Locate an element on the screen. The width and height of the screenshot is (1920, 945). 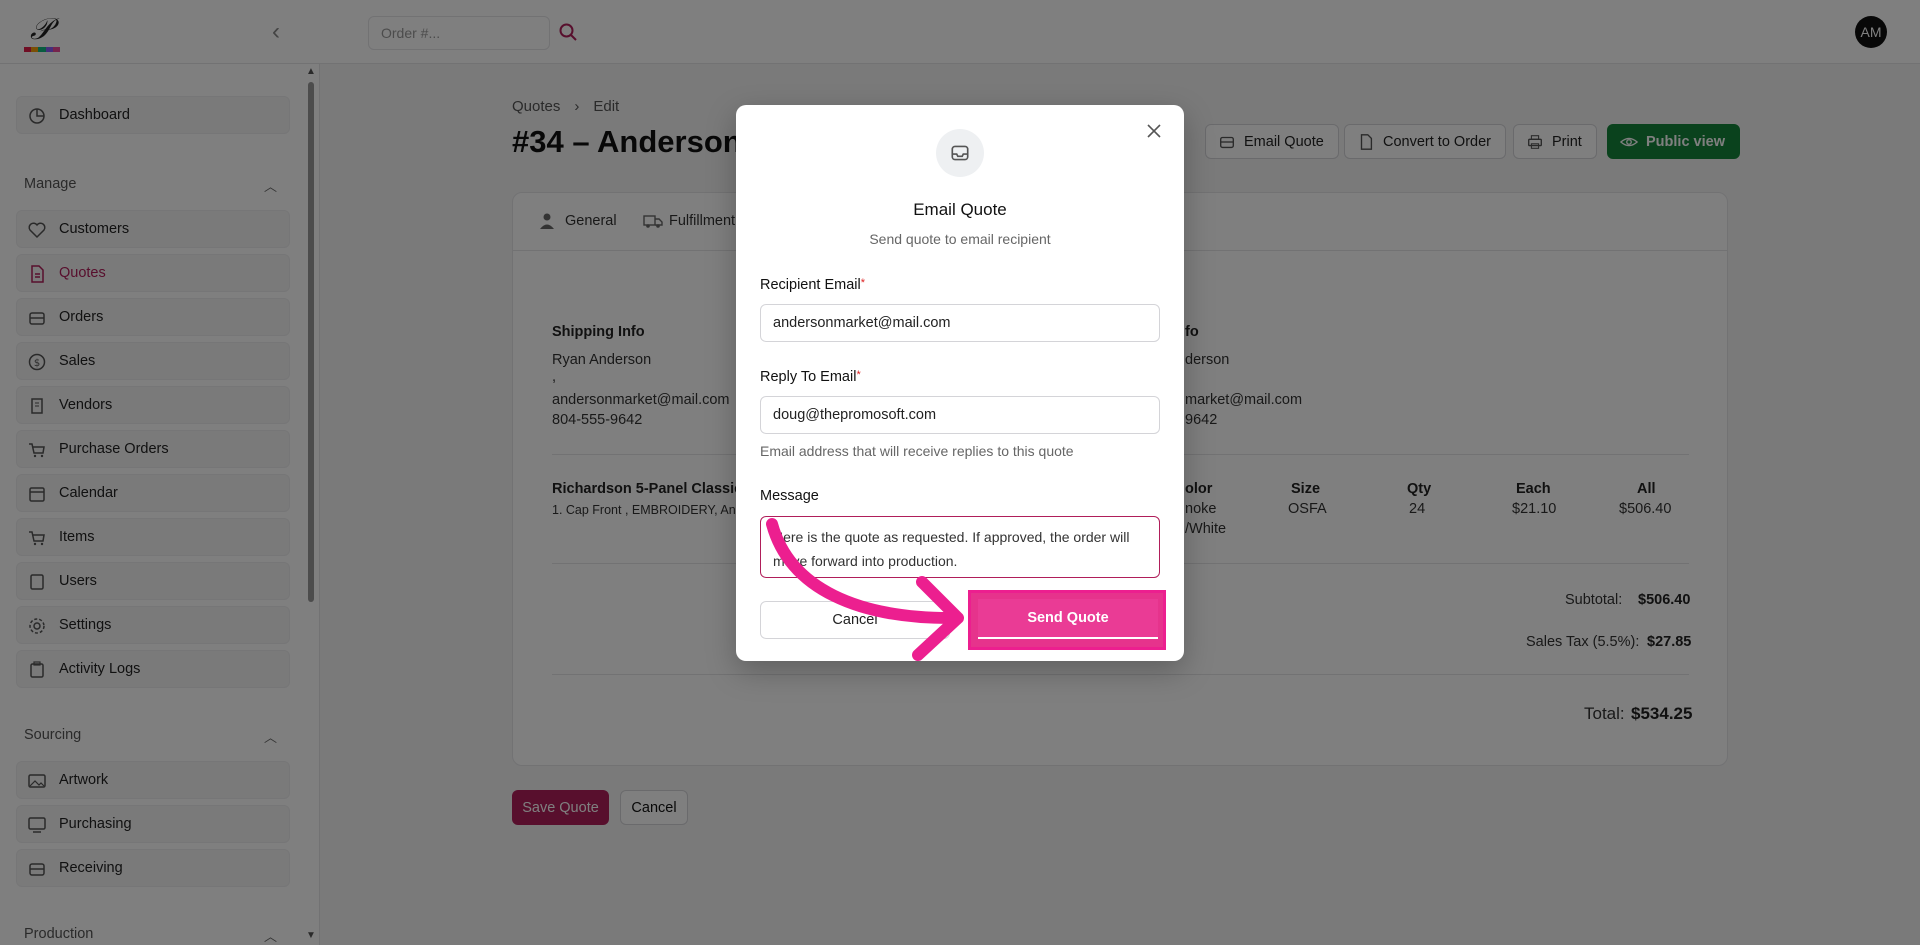
close-icon is located at coordinates (1154, 131).